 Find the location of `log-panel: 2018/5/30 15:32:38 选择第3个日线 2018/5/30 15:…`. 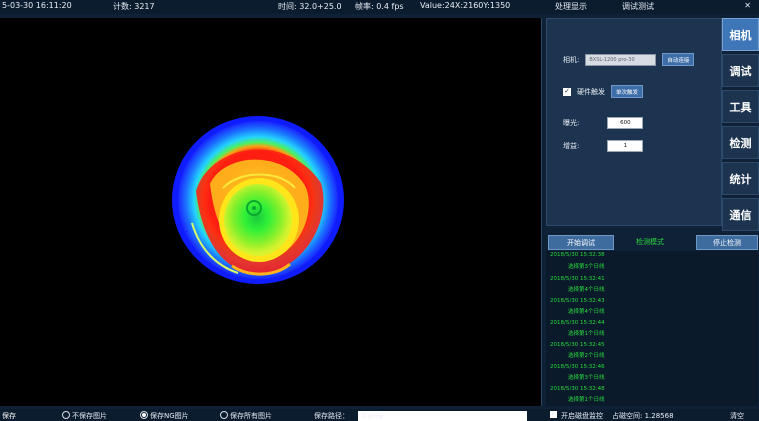

log-panel: 2018/5/30 15:32:38 选择第3个日线 2018/5/30 15:… is located at coordinates (652, 328).